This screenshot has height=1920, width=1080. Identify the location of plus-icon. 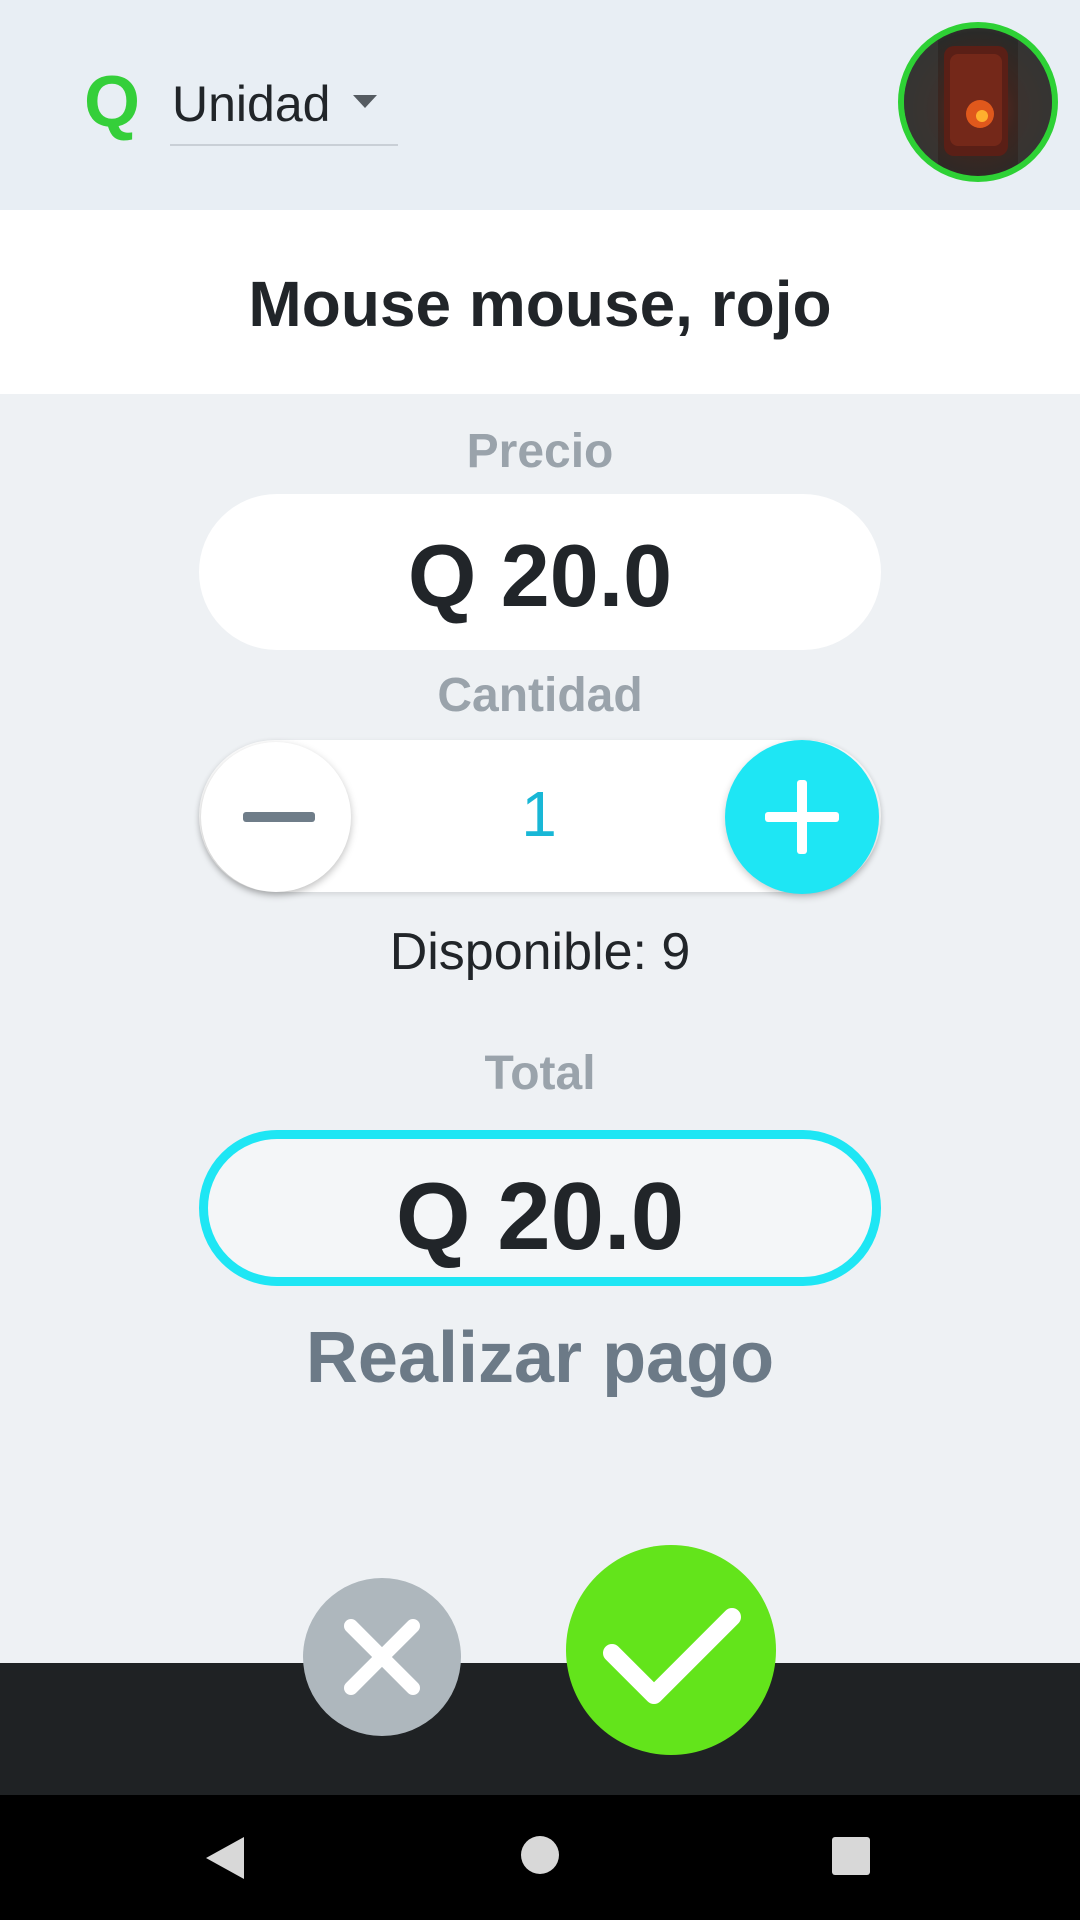
(802, 817).